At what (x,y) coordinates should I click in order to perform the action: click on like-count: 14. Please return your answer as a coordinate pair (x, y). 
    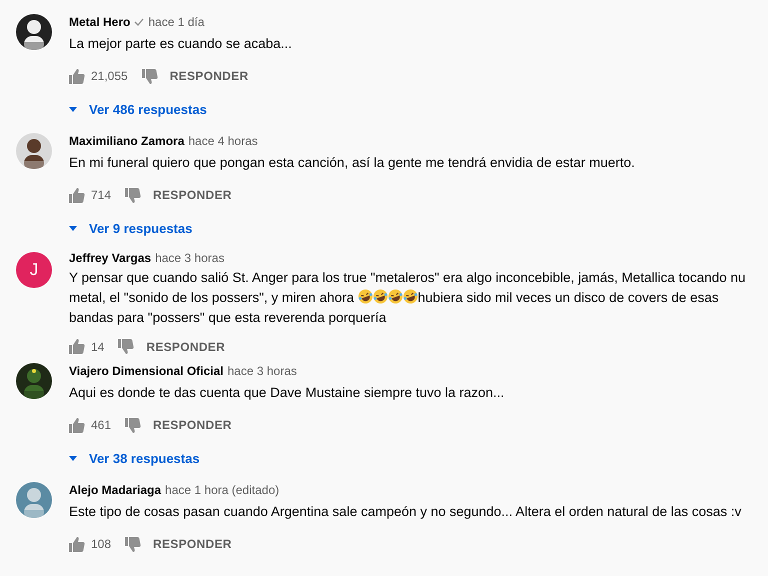
    Looking at the image, I should click on (97, 347).